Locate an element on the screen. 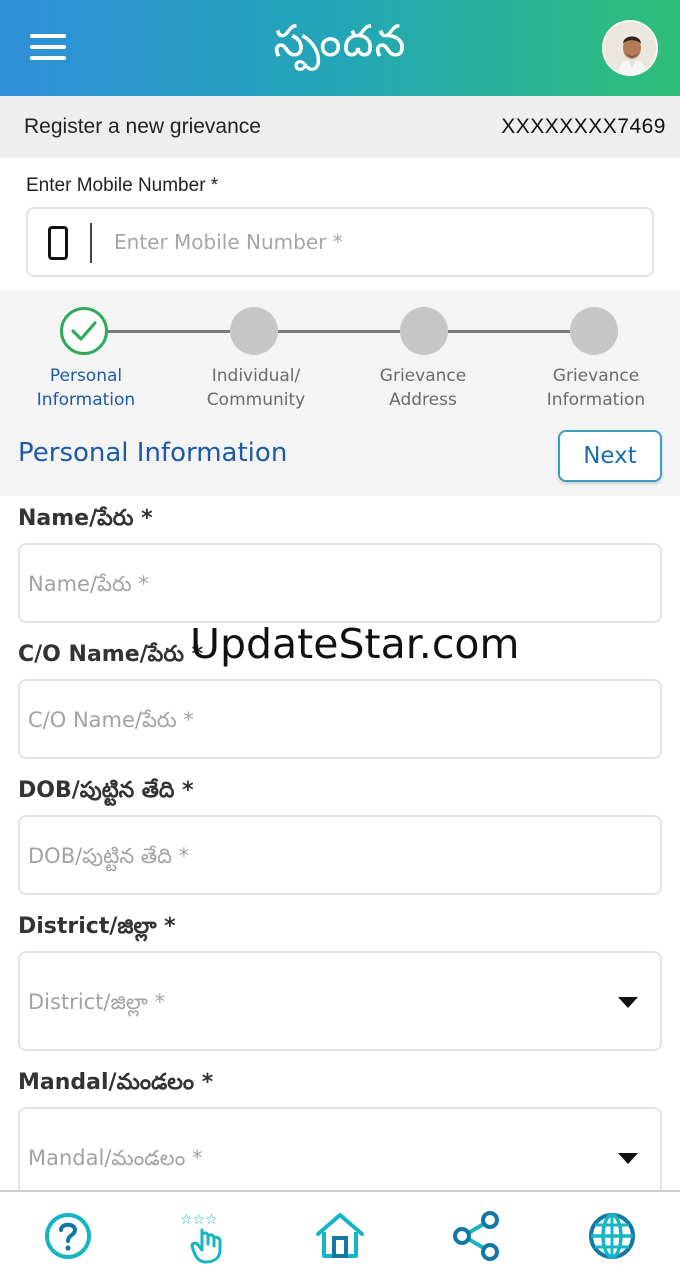 The width and height of the screenshot is (680, 1280). name-field is located at coordinates (340, 583).